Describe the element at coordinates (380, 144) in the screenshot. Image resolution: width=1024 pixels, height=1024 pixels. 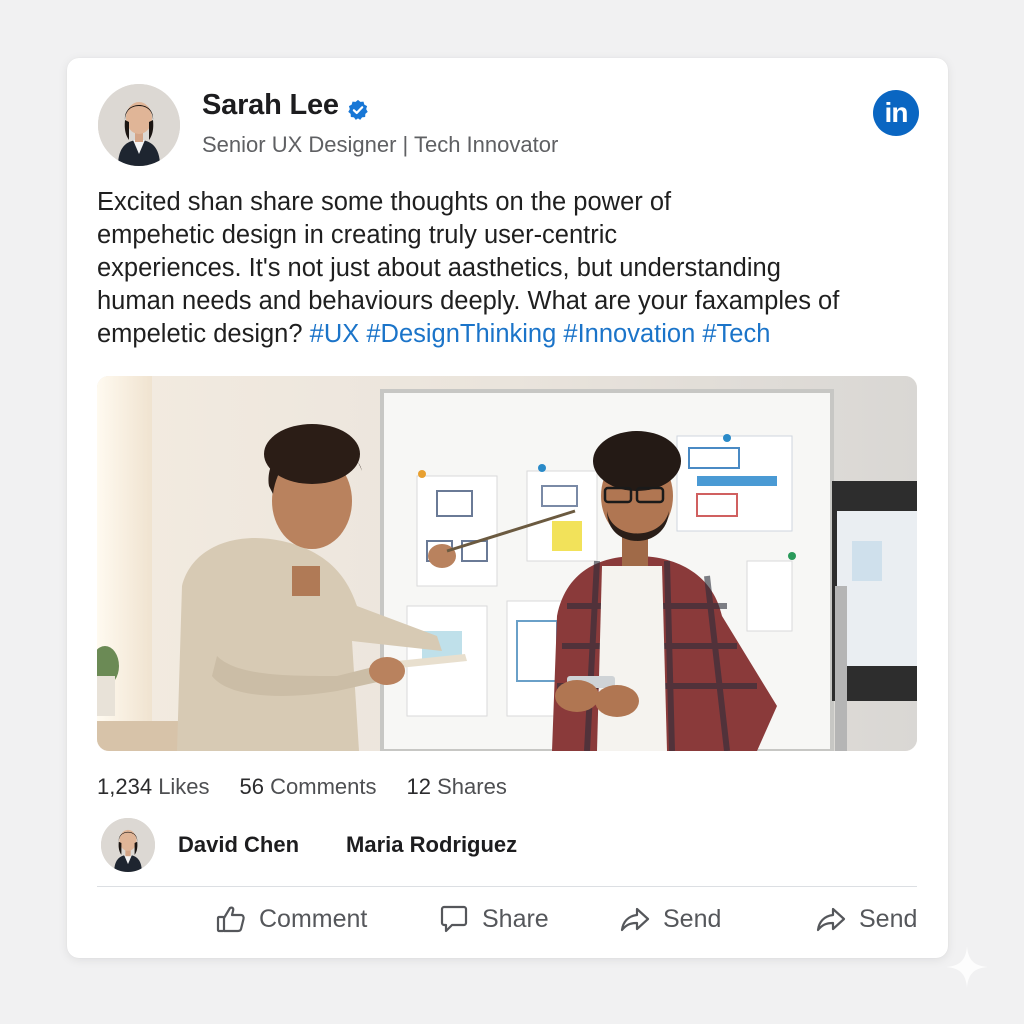
I see `author-headline: Senior UX Designer | Tech Innovator` at that location.